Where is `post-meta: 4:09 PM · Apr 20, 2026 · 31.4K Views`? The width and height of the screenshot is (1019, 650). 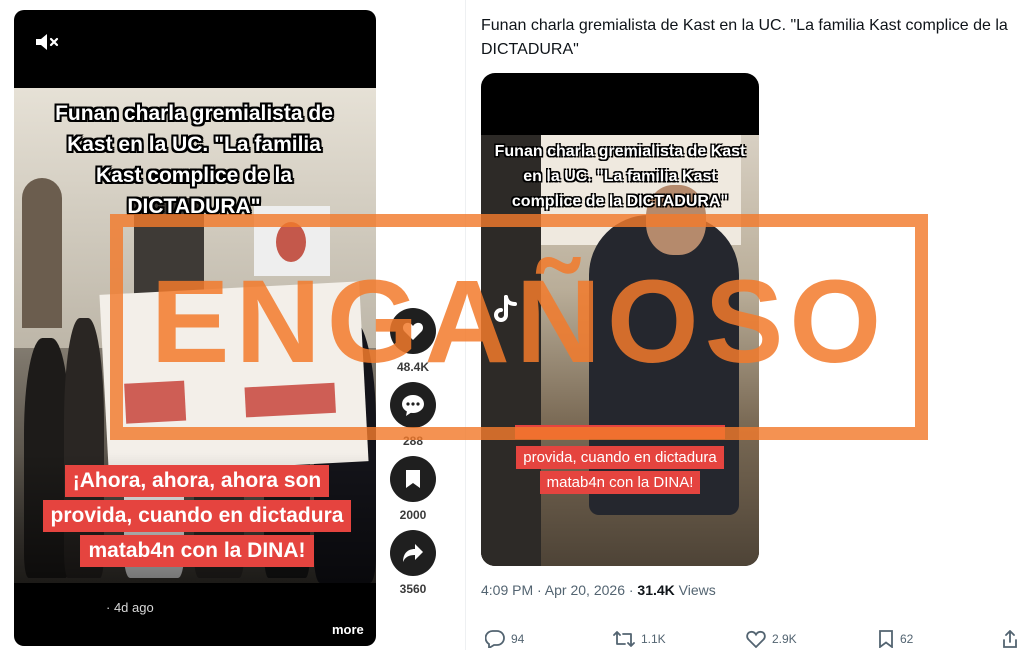 post-meta: 4:09 PM · Apr 20, 2026 · 31.4K Views is located at coordinates (598, 590).